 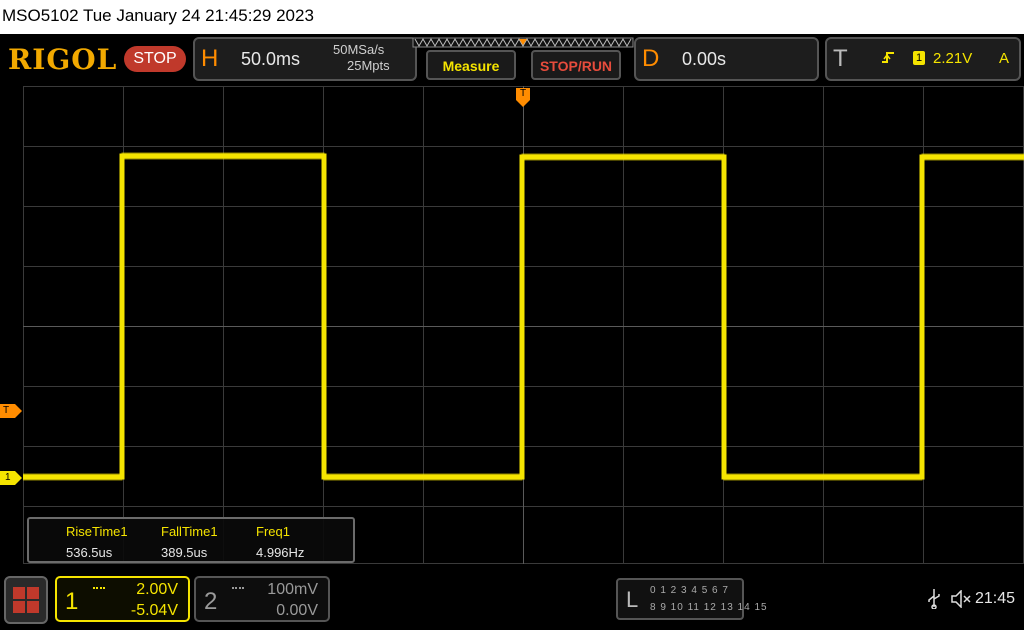 I want to click on measure-button: Measure, so click(x=471, y=65).